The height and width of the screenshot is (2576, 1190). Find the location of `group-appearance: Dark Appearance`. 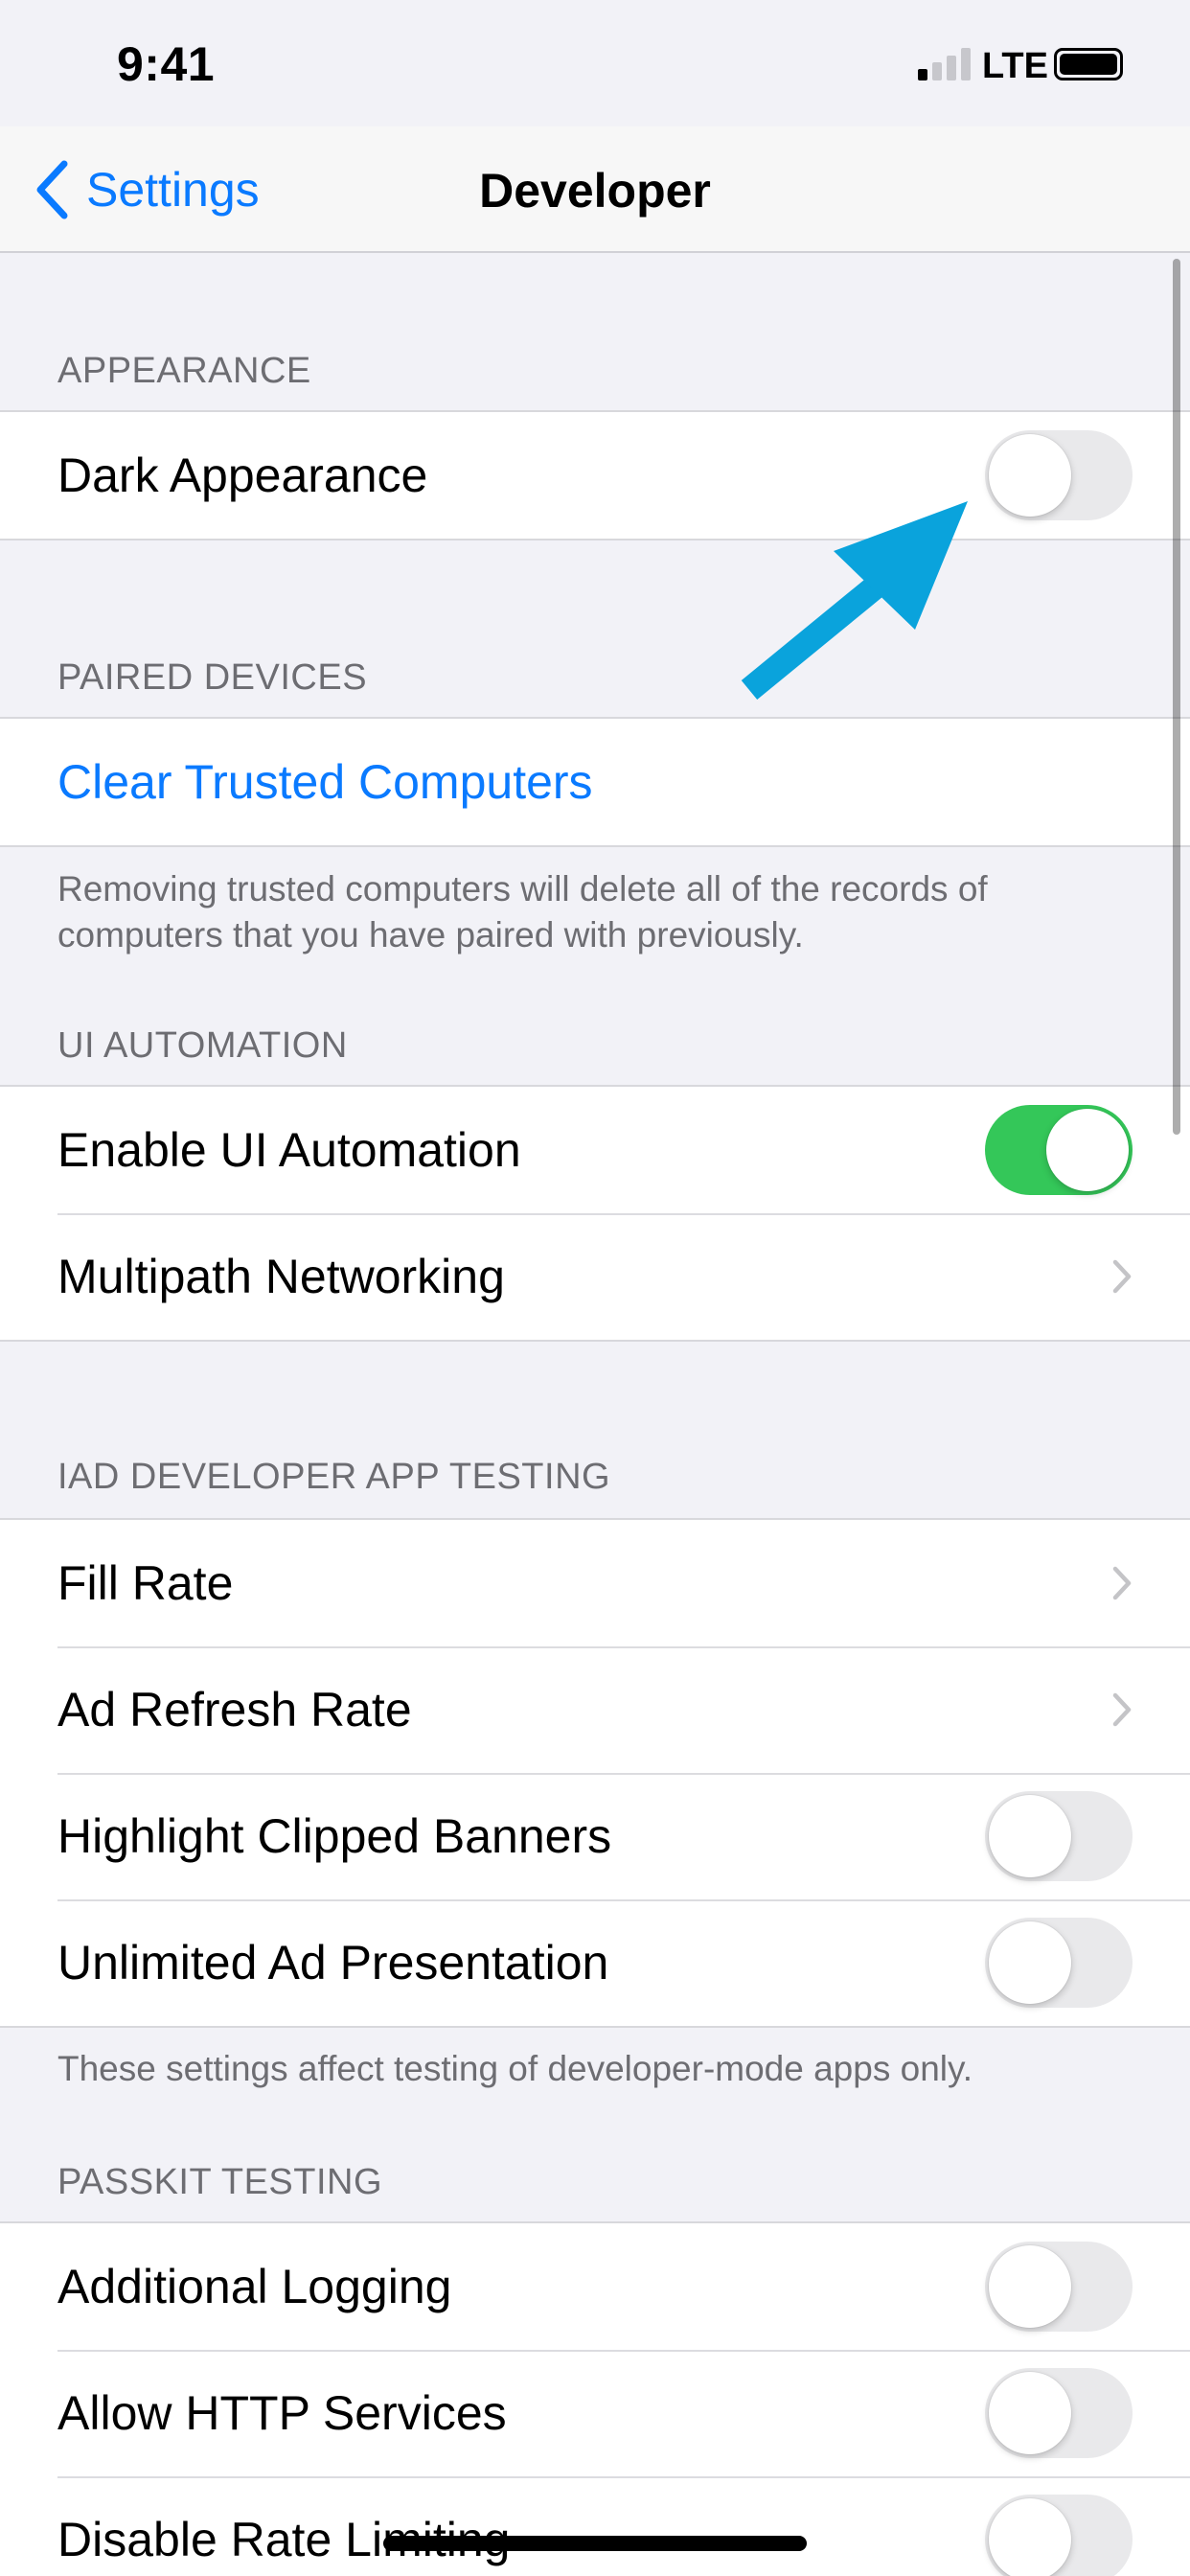

group-appearance: Dark Appearance is located at coordinates (595, 475).